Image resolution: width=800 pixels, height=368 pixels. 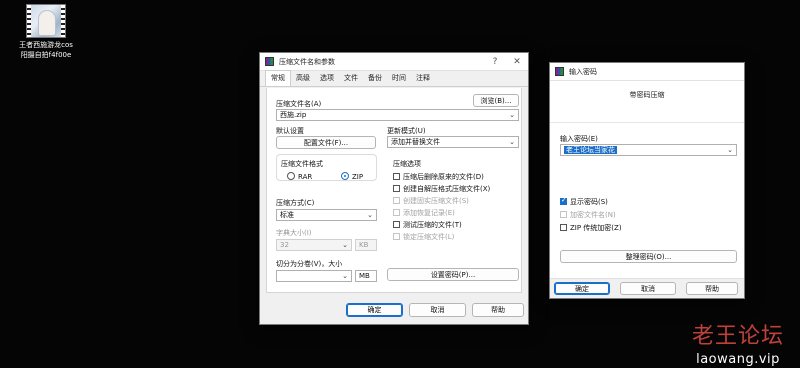 I want to click on option-label: 显示密码(S), so click(x=589, y=202).